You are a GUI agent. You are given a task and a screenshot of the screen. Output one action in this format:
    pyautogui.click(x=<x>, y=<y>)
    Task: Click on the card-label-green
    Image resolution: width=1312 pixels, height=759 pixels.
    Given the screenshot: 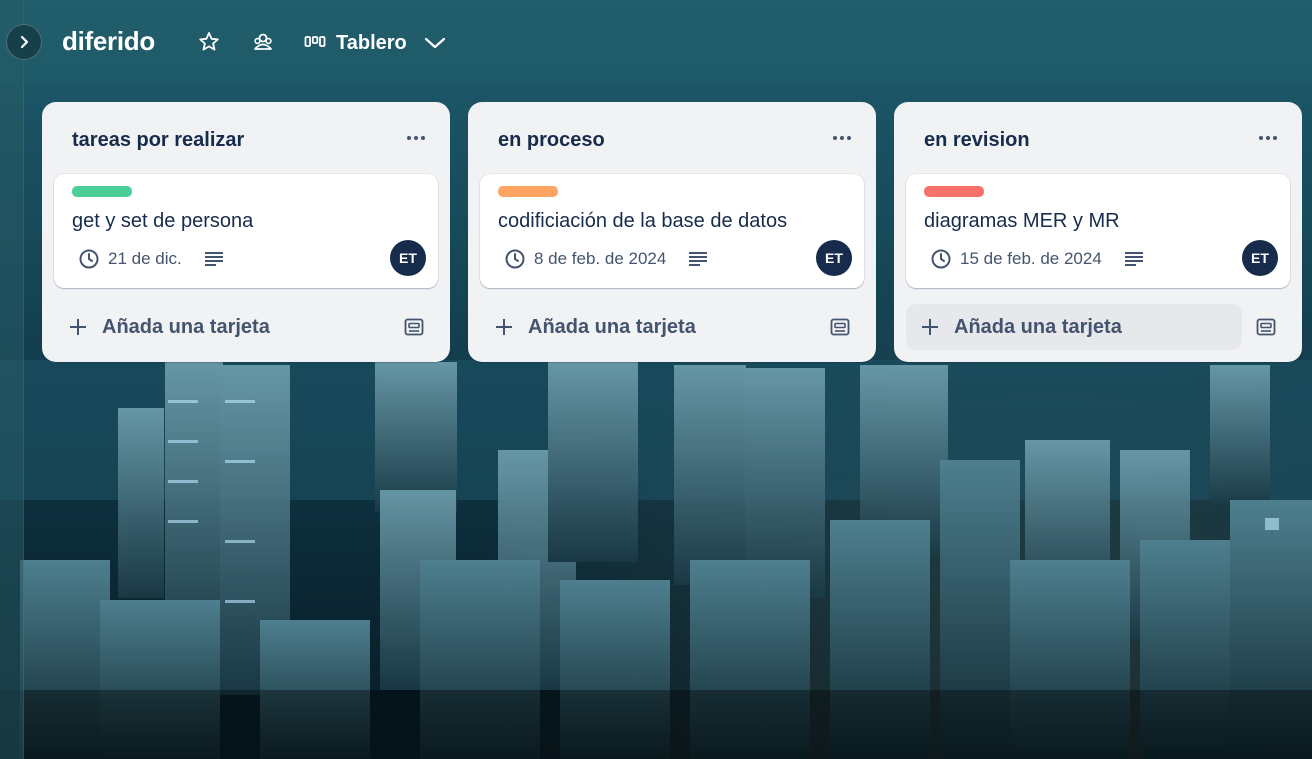 What is the action you would take?
    pyautogui.click(x=102, y=191)
    